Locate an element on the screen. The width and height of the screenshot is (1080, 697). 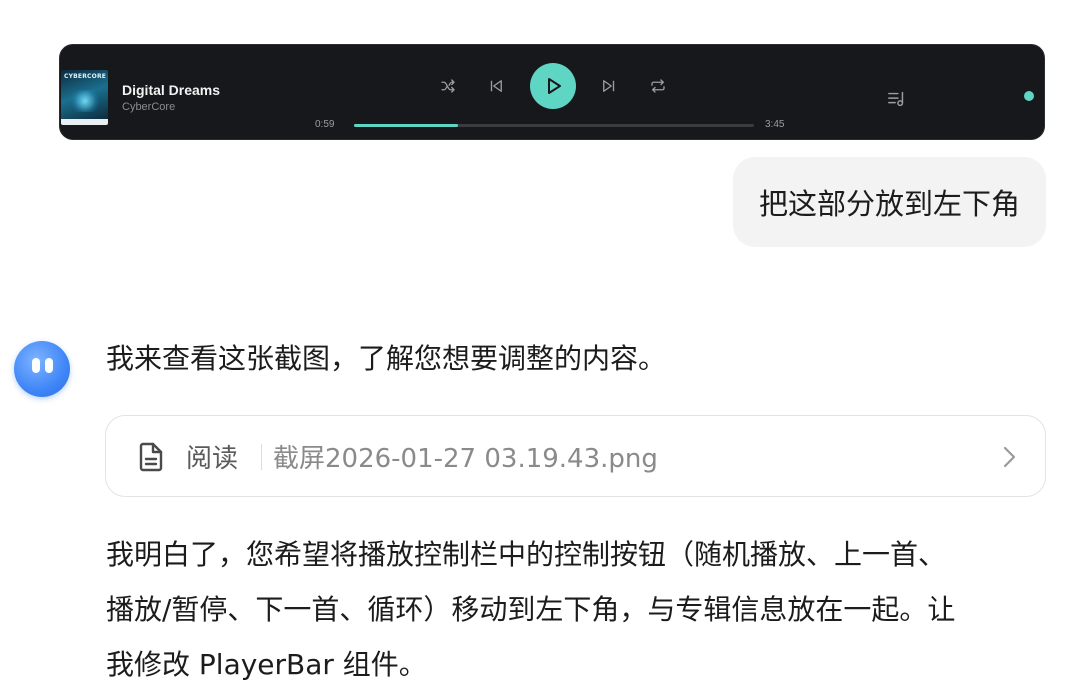
shuffle-icon is located at coordinates (448, 86).